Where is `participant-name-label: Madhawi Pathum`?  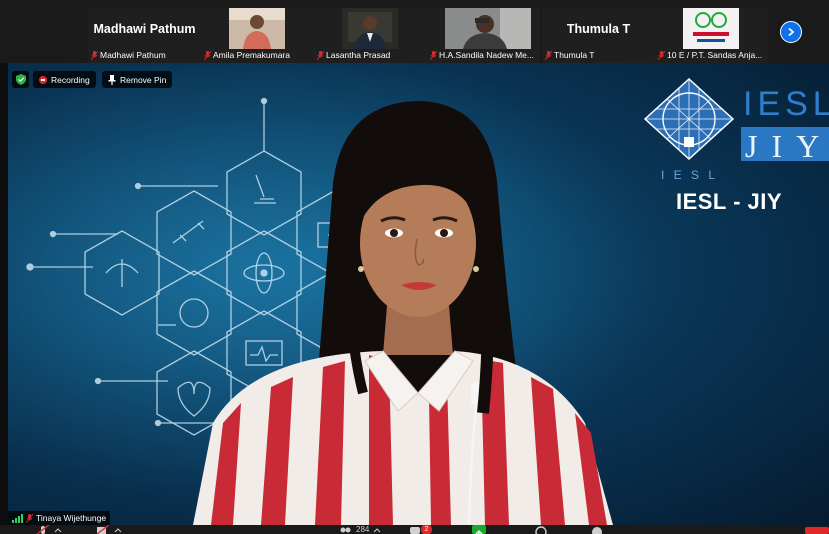
participant-name-label: Madhawi Pathum is located at coordinates (145, 55).